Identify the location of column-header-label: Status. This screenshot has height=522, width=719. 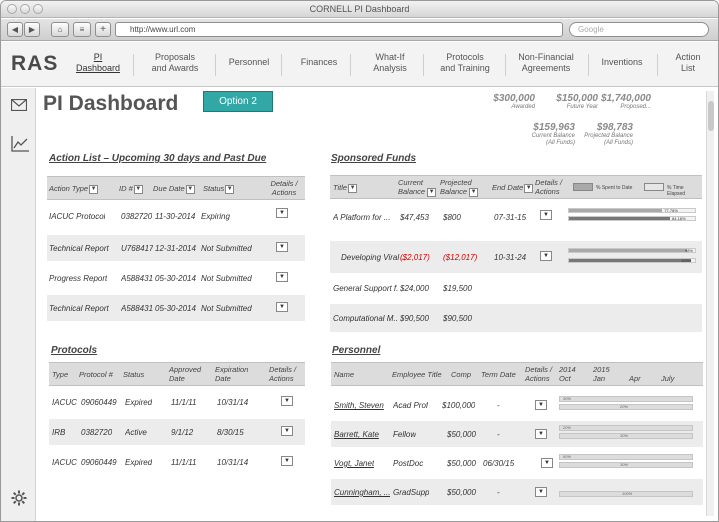
(214, 188).